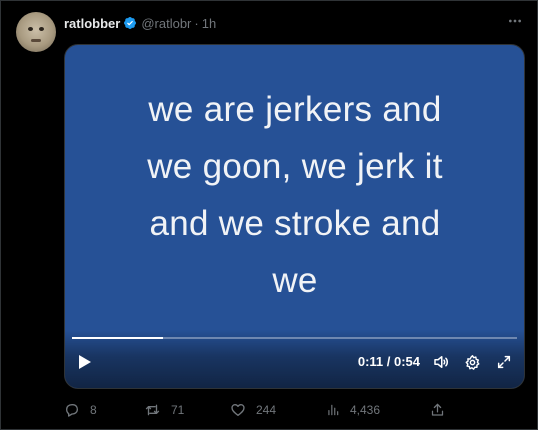 This screenshot has height=430, width=538. I want to click on repost-button: 71, so click(164, 410).